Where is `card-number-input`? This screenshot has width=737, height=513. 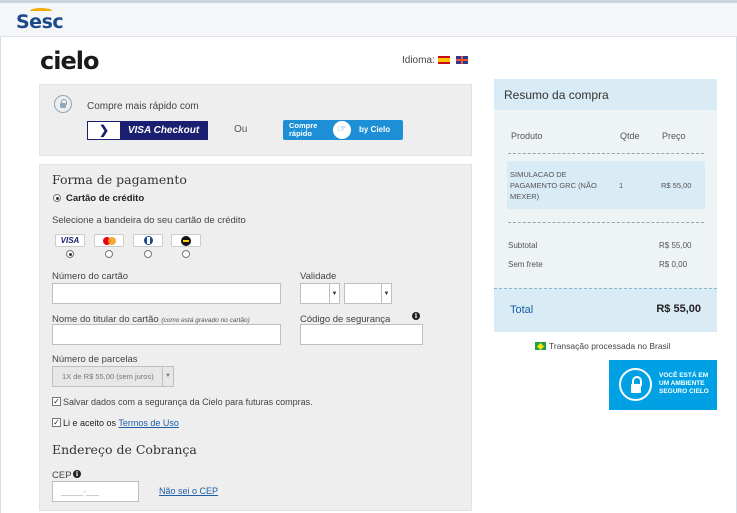
card-number-input is located at coordinates (166, 293).